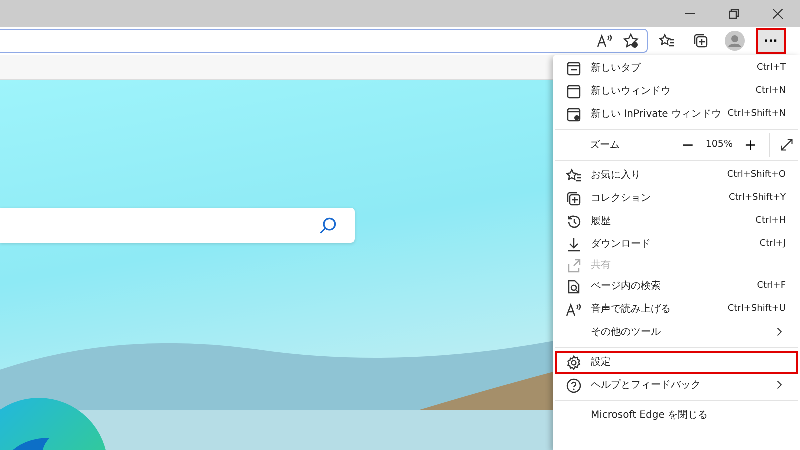 This screenshot has width=800, height=450. Describe the element at coordinates (771, 286) in the screenshot. I see `shortcut-text: Ctrl+F` at that location.